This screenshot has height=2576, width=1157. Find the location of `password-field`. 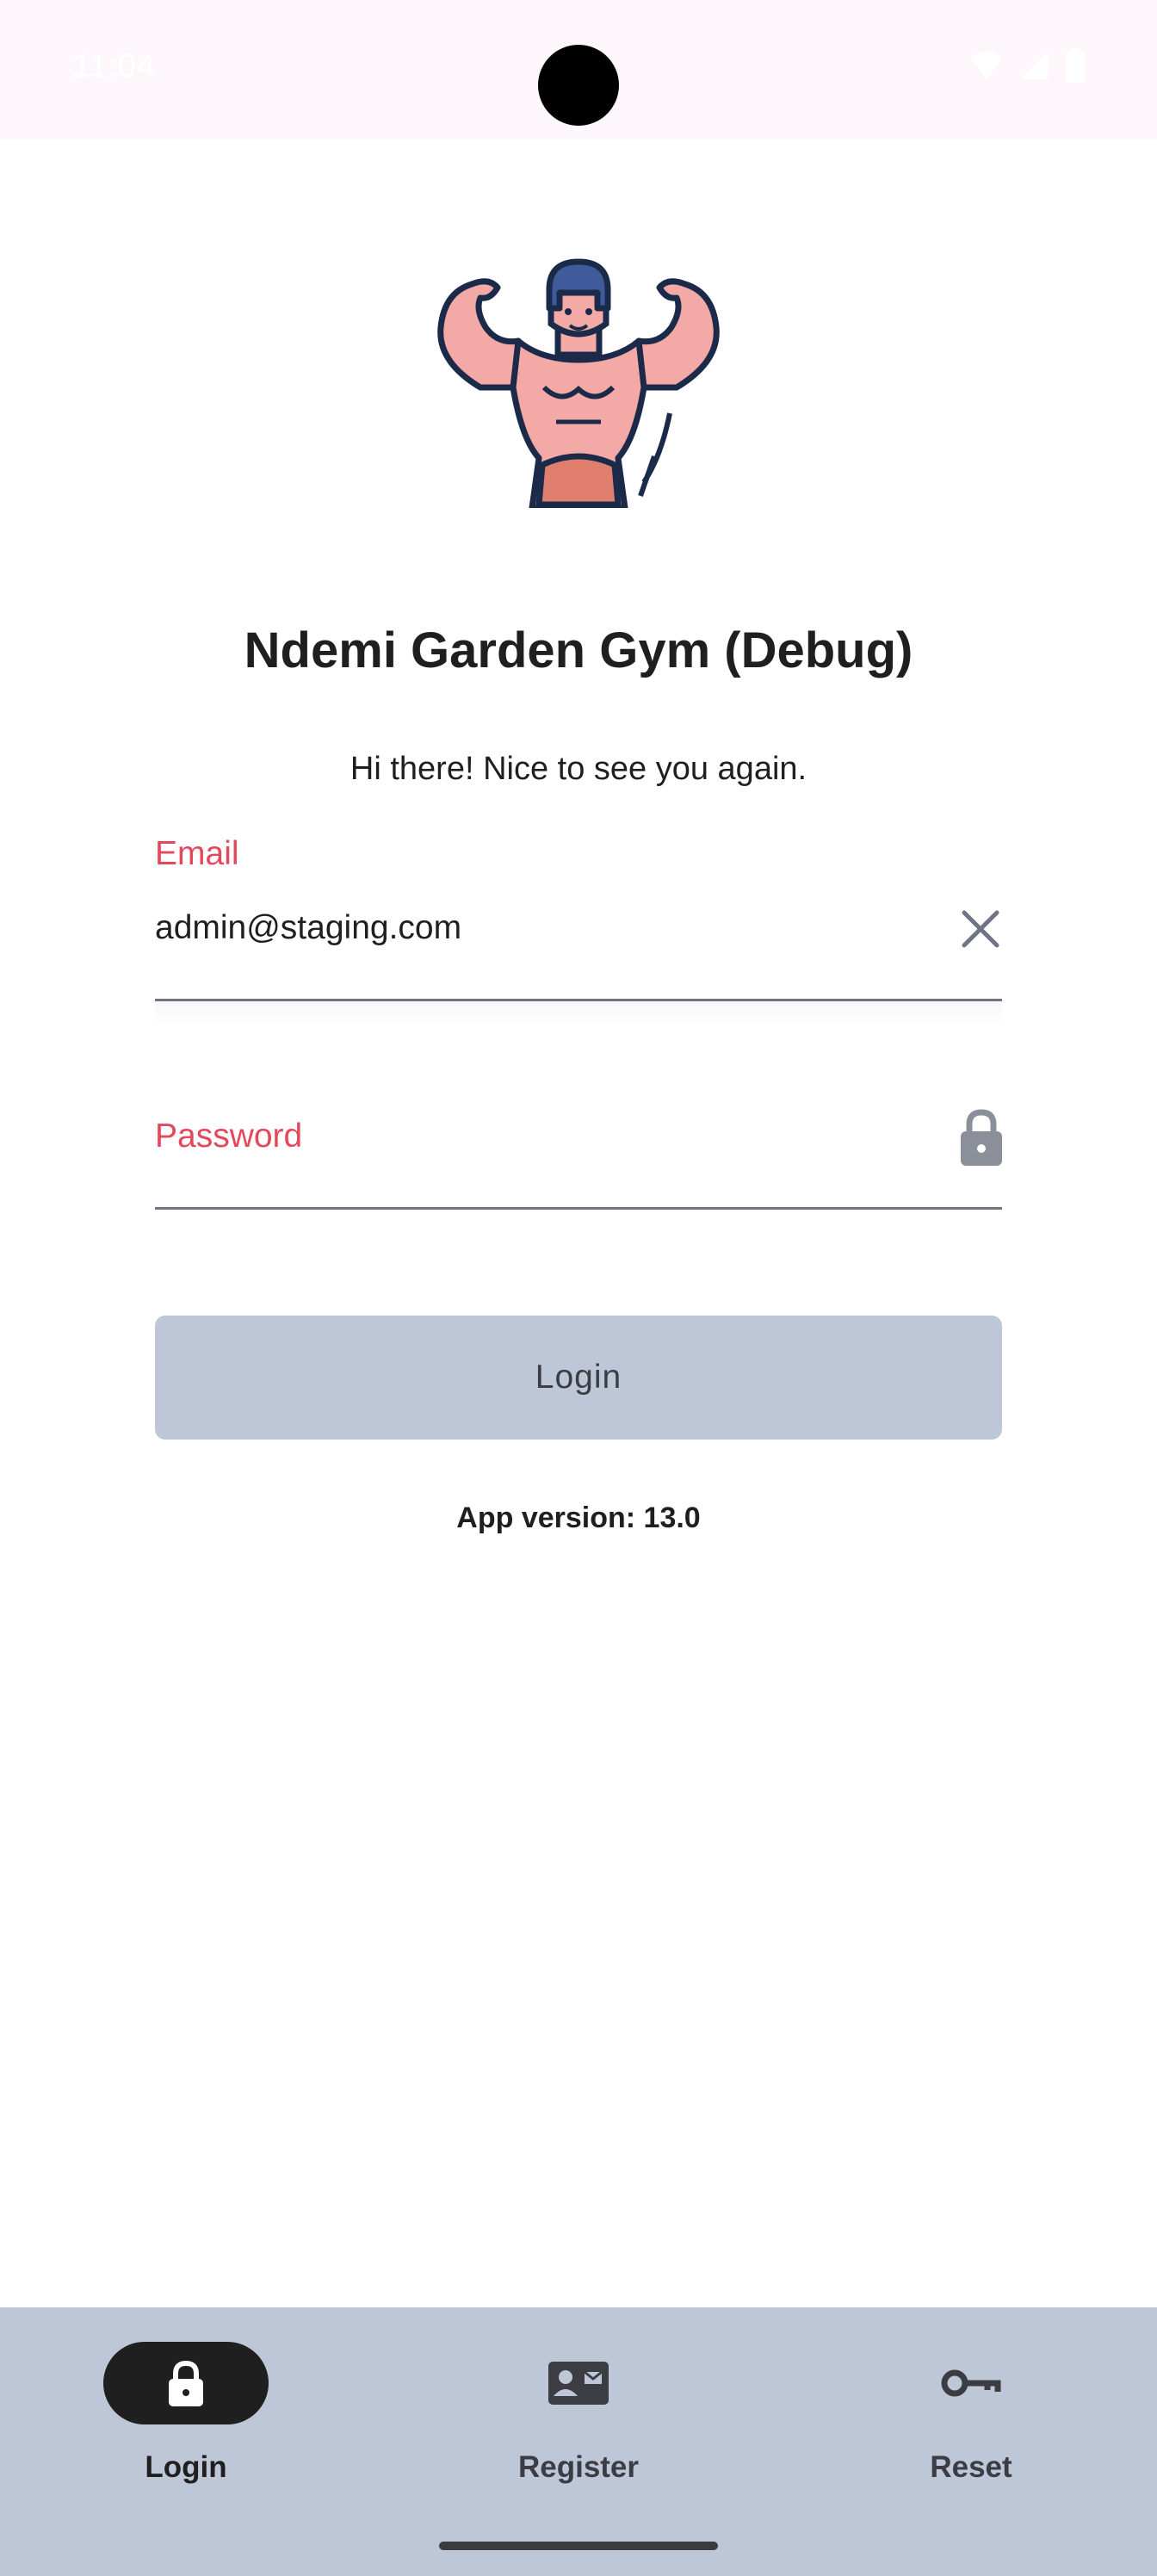

password-field is located at coordinates (542, 1136).